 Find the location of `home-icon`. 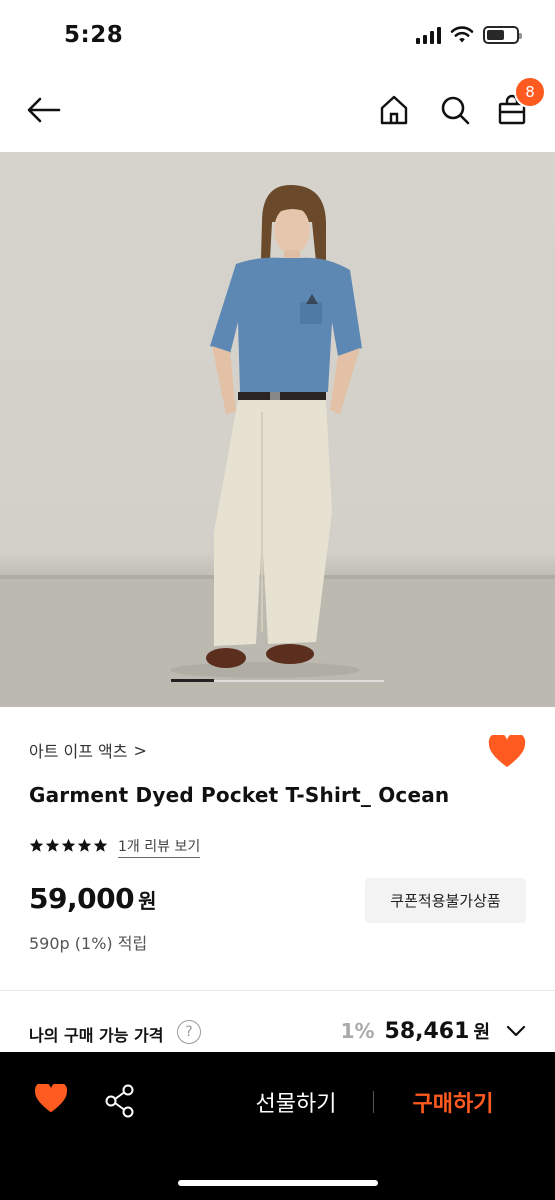

home-icon is located at coordinates (394, 110).